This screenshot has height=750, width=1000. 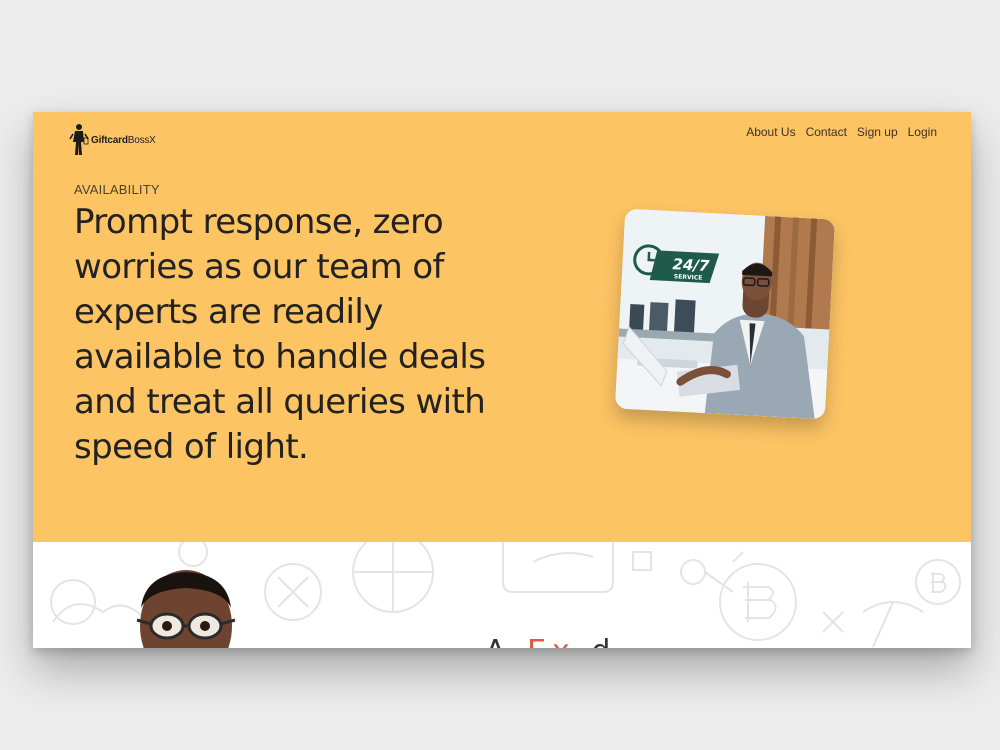 I want to click on support-agent-photo: 24/7 SERVICE, so click(x=725, y=314).